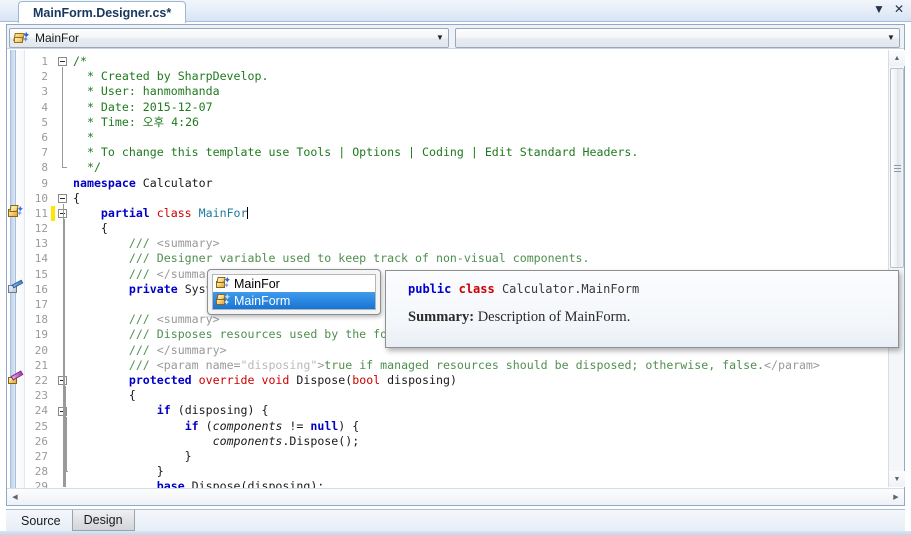 The height and width of the screenshot is (535, 911). What do you see at coordinates (53, 277) in the screenshot?
I see `change-marker-bar` at bounding box center [53, 277].